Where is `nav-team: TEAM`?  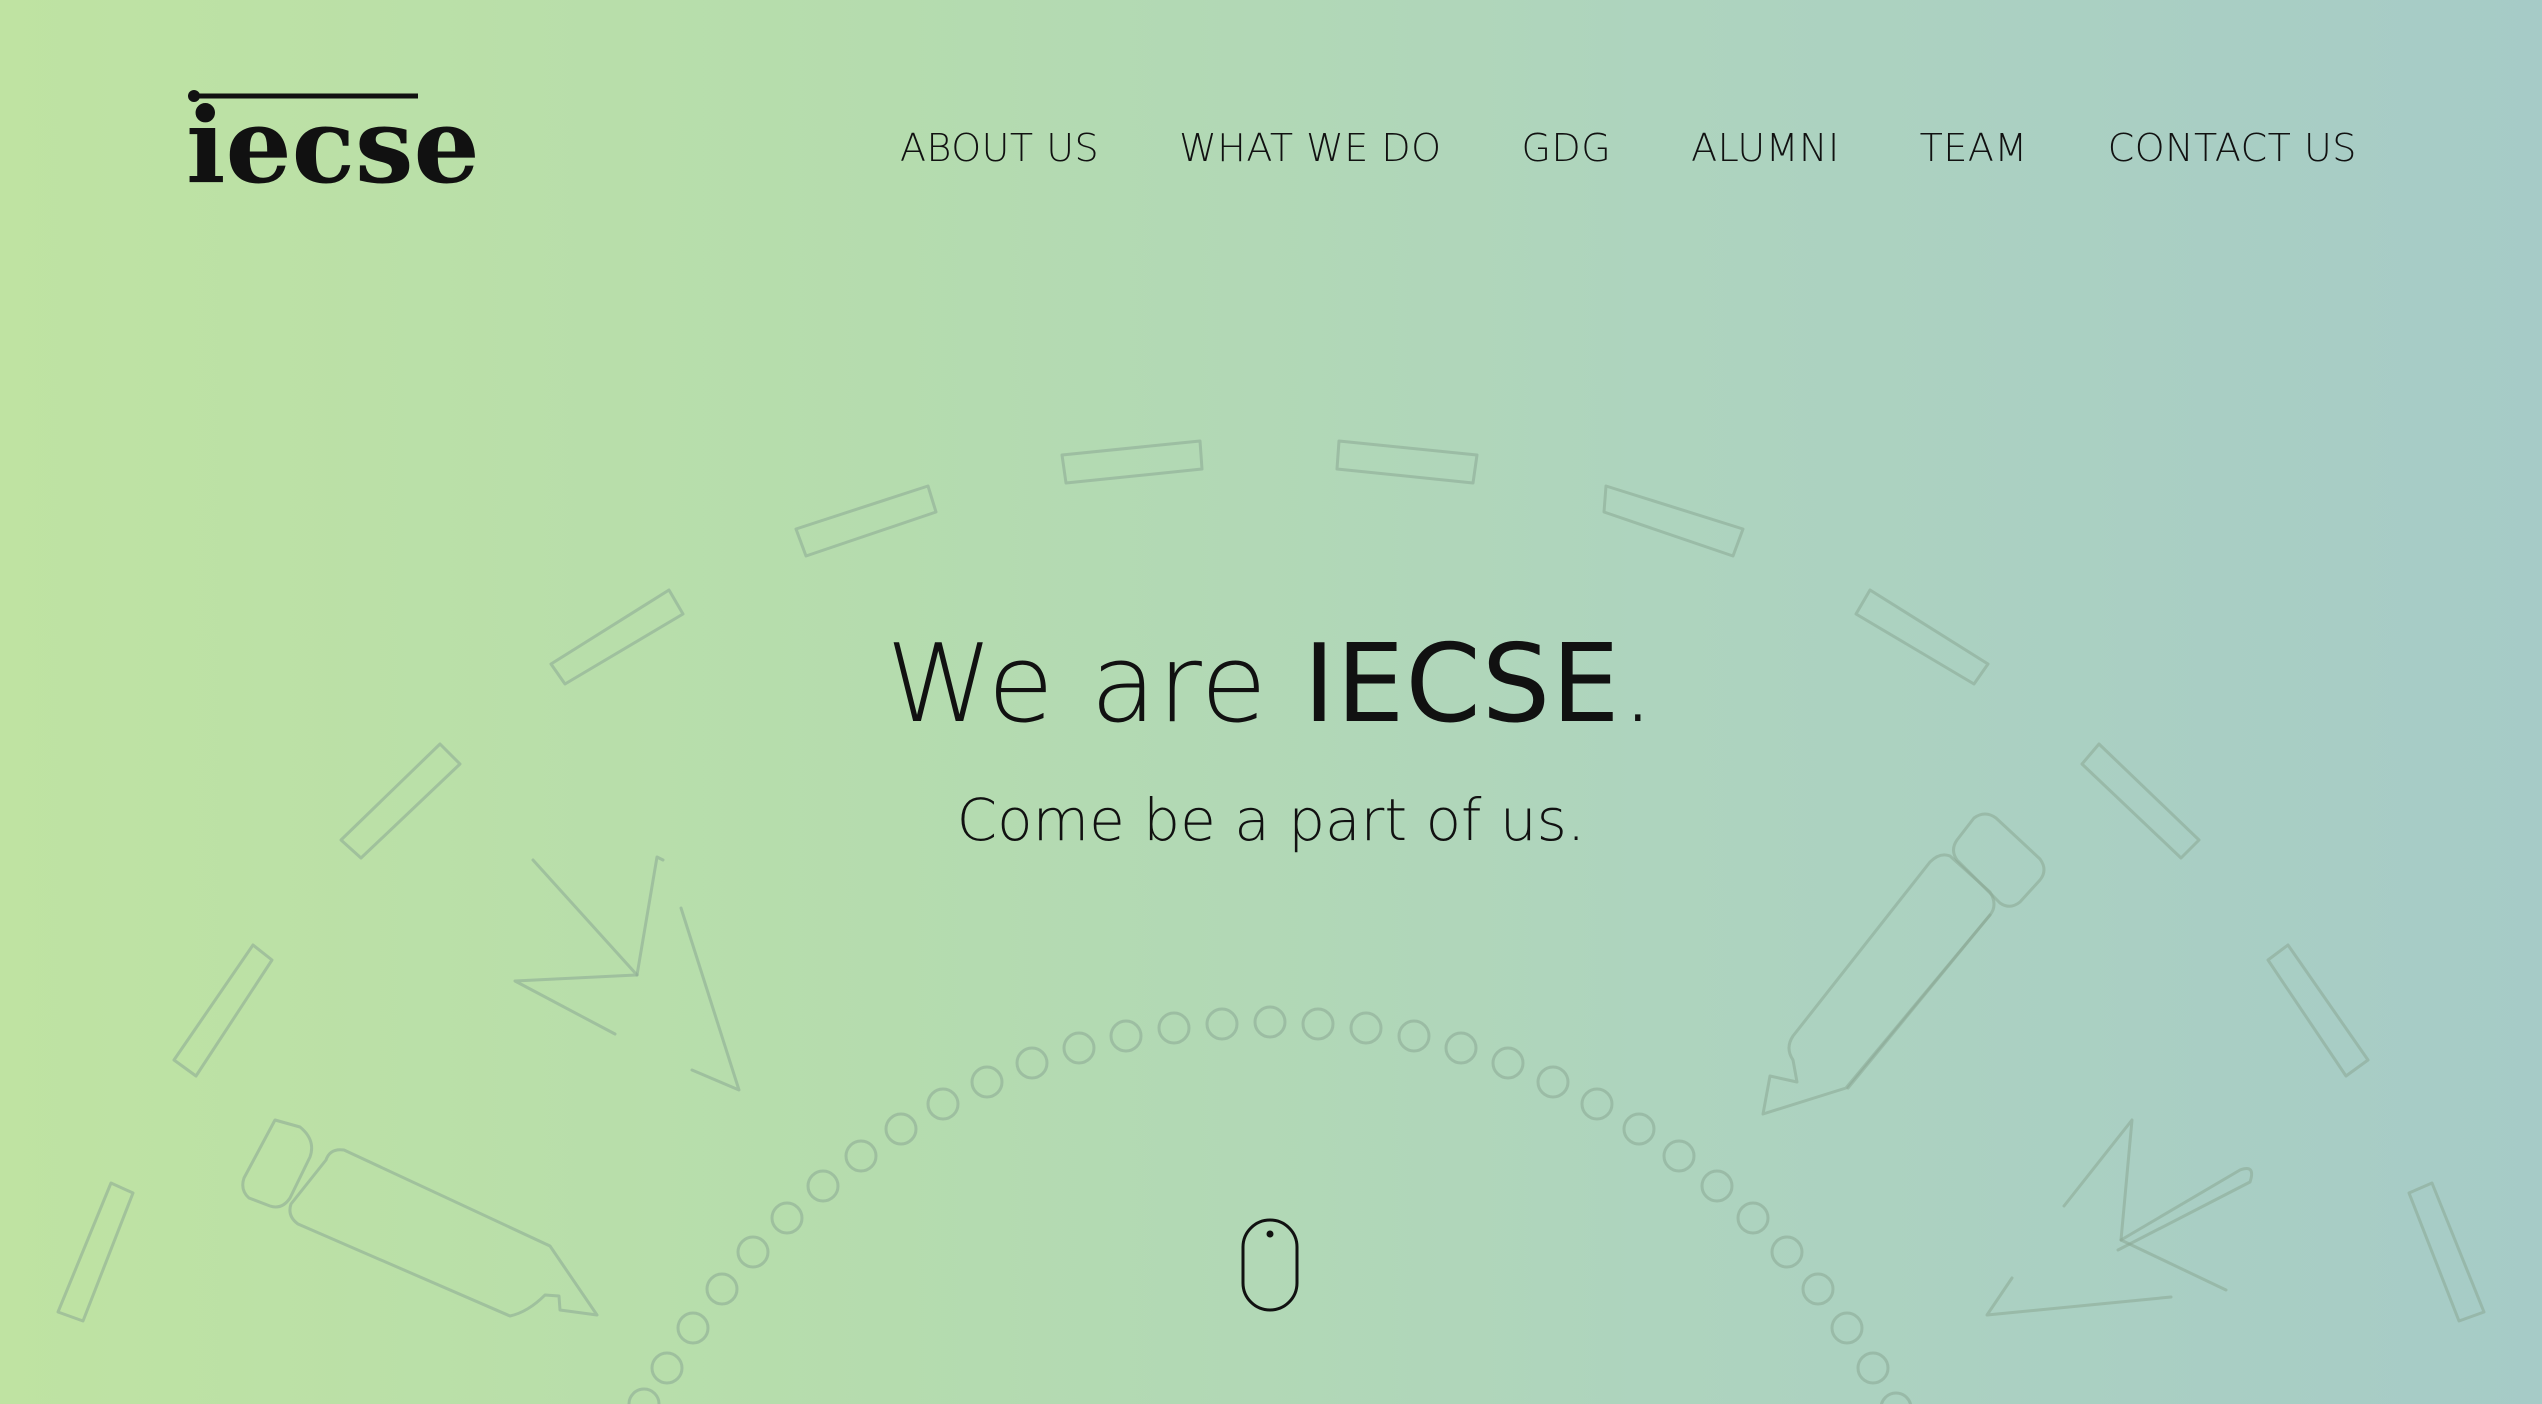 nav-team: TEAM is located at coordinates (1974, 148).